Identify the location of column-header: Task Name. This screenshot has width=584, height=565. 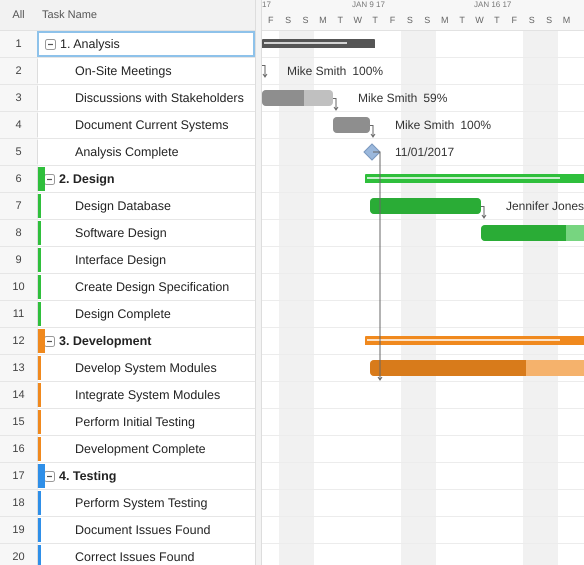
(67, 15).